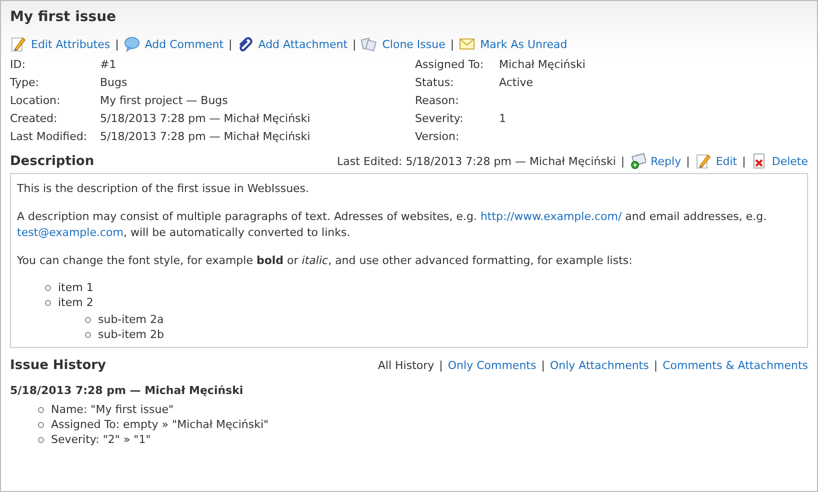 This screenshot has width=818, height=492. What do you see at coordinates (112, 409) in the screenshot?
I see `change-item: Name: "My first issue"` at bounding box center [112, 409].